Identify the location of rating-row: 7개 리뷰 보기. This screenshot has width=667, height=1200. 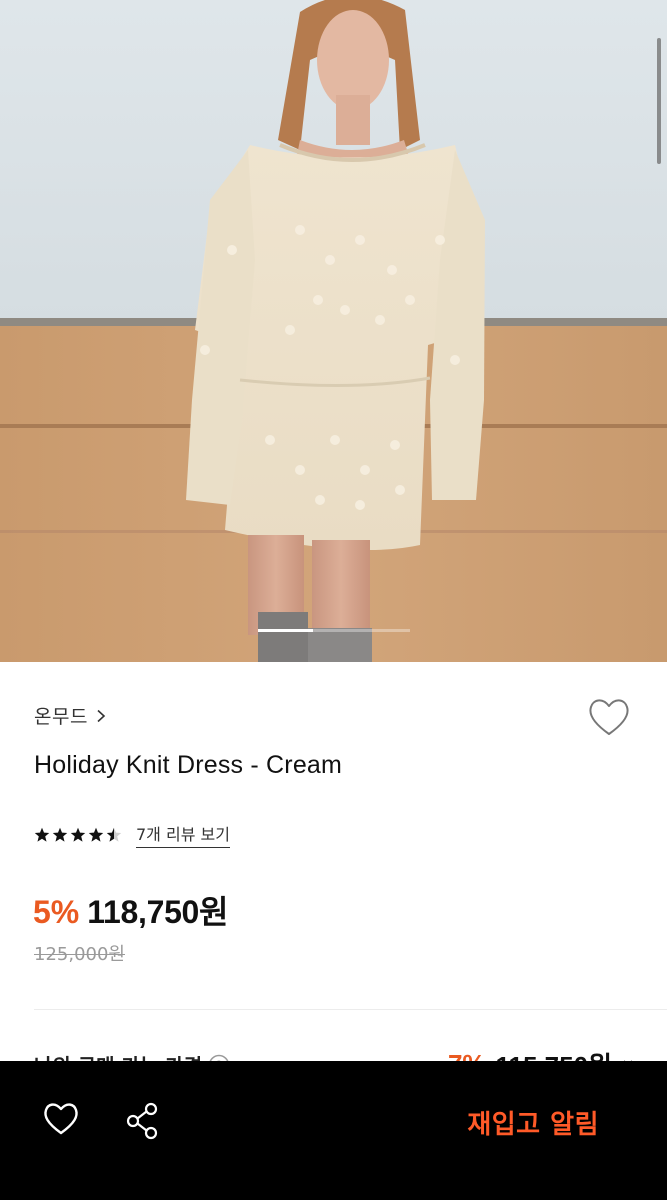
(132, 834).